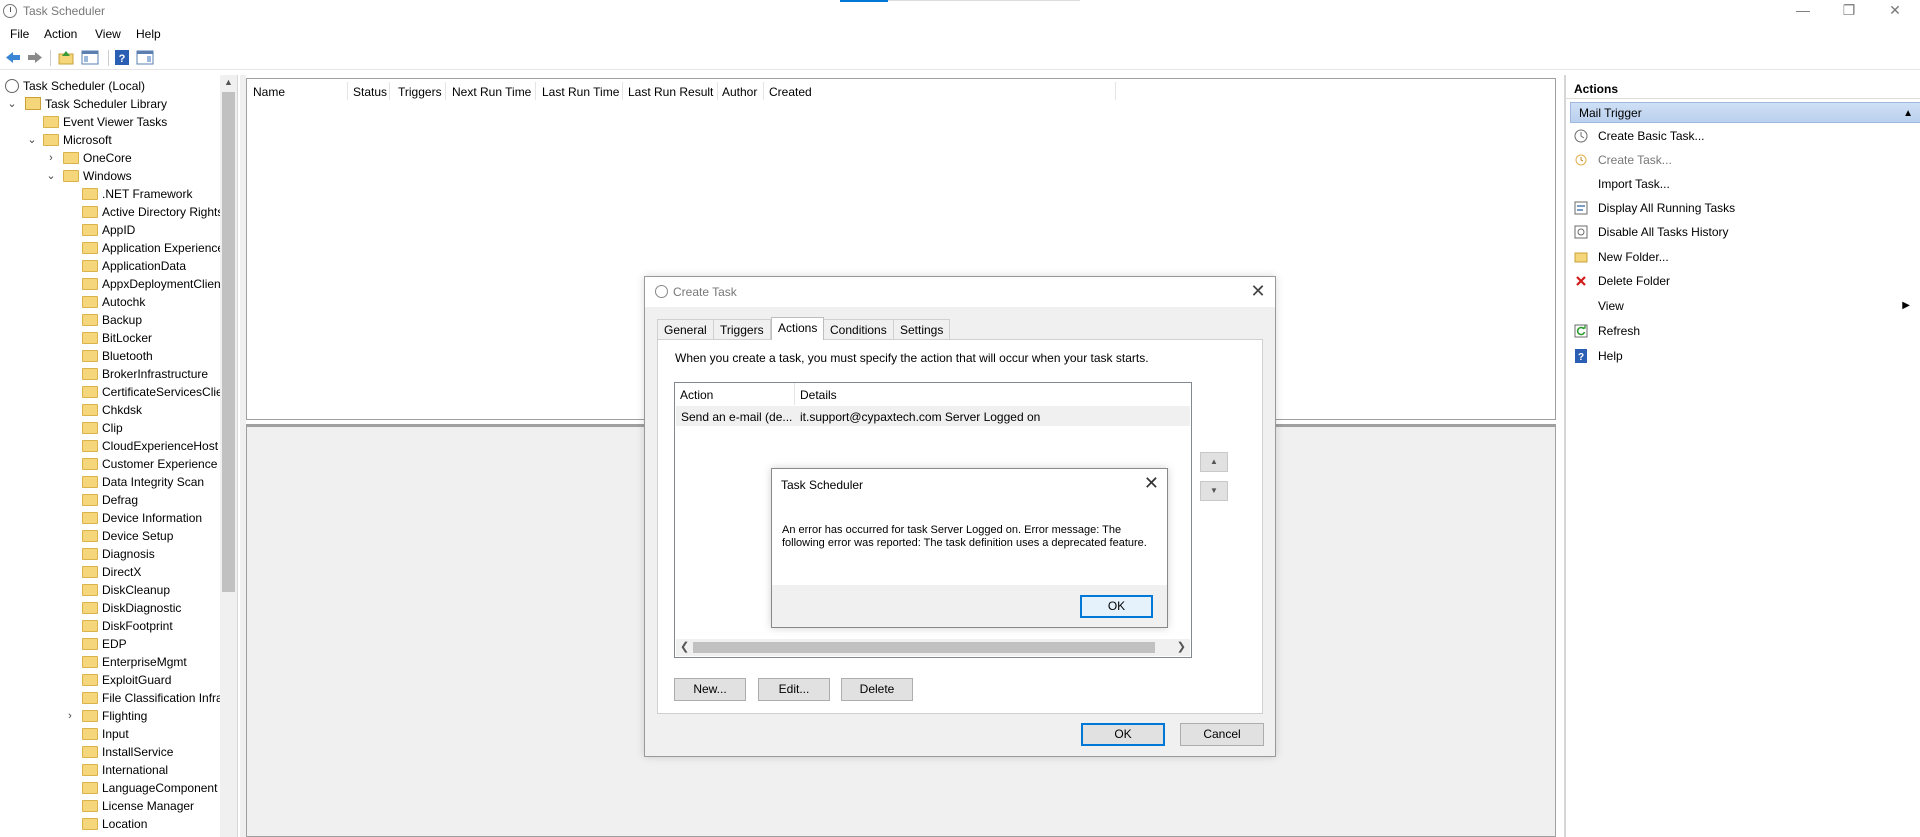  I want to click on tree-item-folder: CertificateServicesClie, so click(152, 392).